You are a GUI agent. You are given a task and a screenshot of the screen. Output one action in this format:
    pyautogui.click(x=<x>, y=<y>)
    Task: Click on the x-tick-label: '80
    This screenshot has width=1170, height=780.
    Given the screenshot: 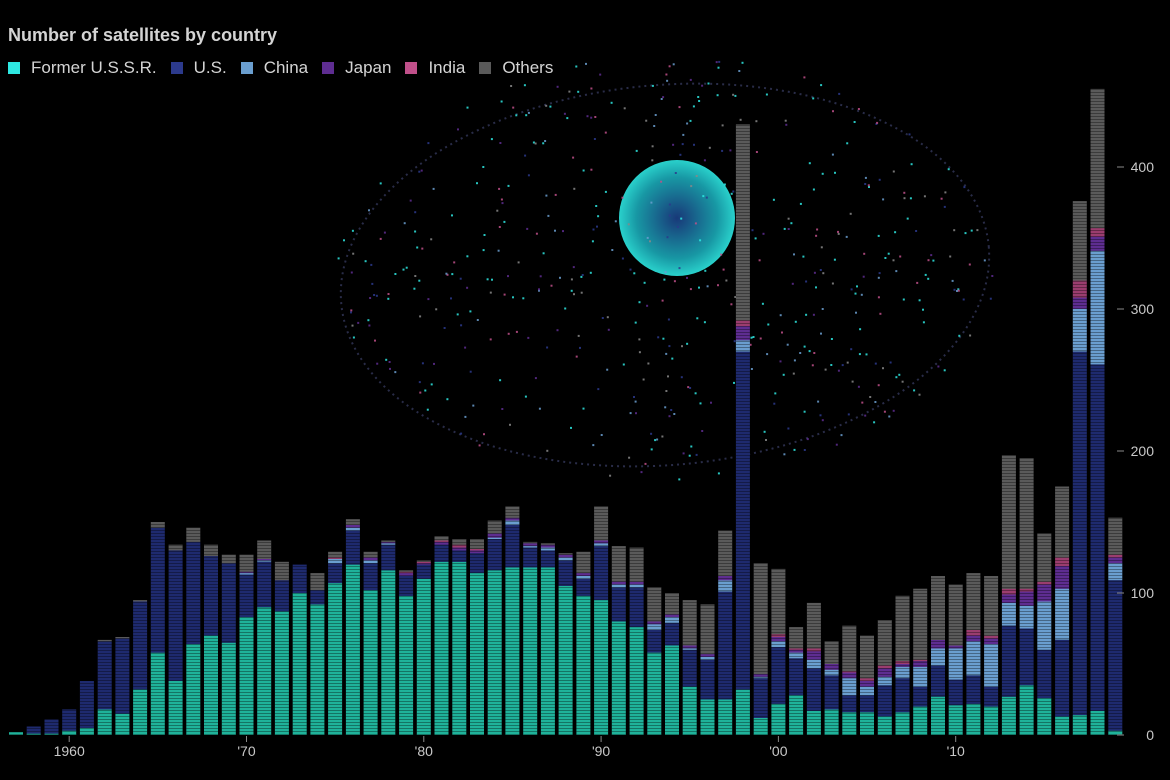 What is the action you would take?
    pyautogui.click(x=424, y=751)
    